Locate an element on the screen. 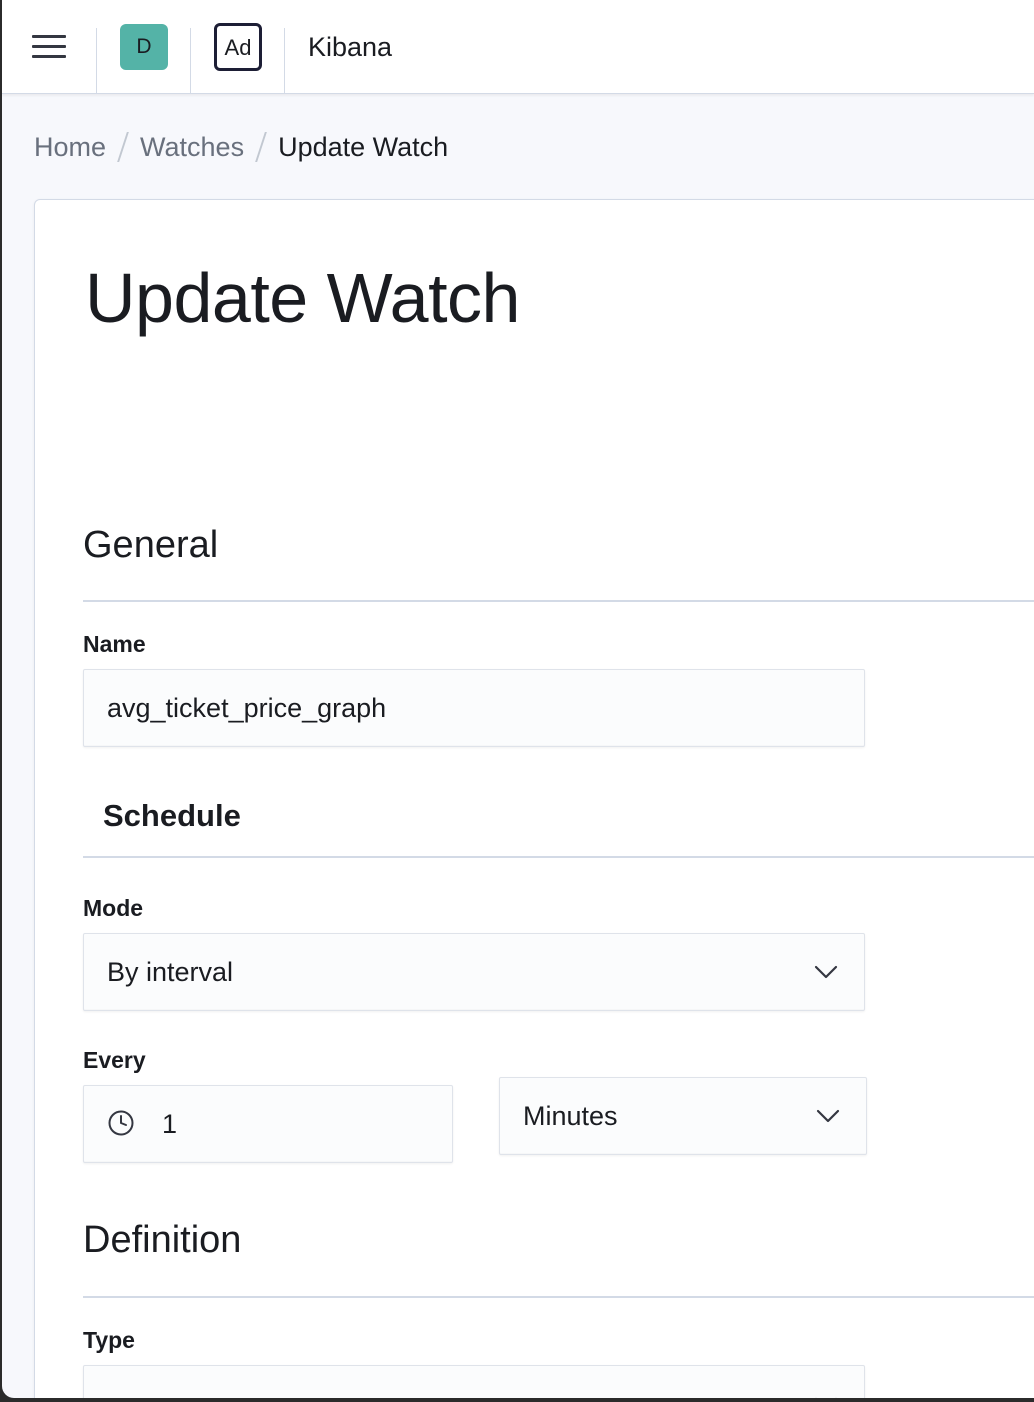 Image resolution: width=1034 pixels, height=1402 pixels. brand-title: Kibana is located at coordinates (350, 47).